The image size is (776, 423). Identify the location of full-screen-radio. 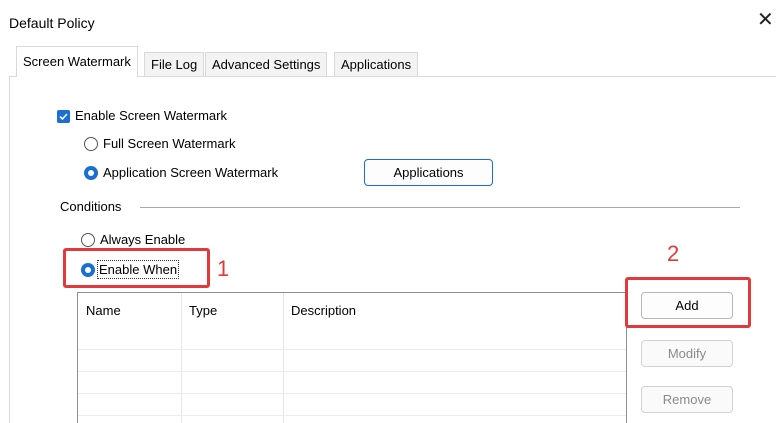
(91, 144).